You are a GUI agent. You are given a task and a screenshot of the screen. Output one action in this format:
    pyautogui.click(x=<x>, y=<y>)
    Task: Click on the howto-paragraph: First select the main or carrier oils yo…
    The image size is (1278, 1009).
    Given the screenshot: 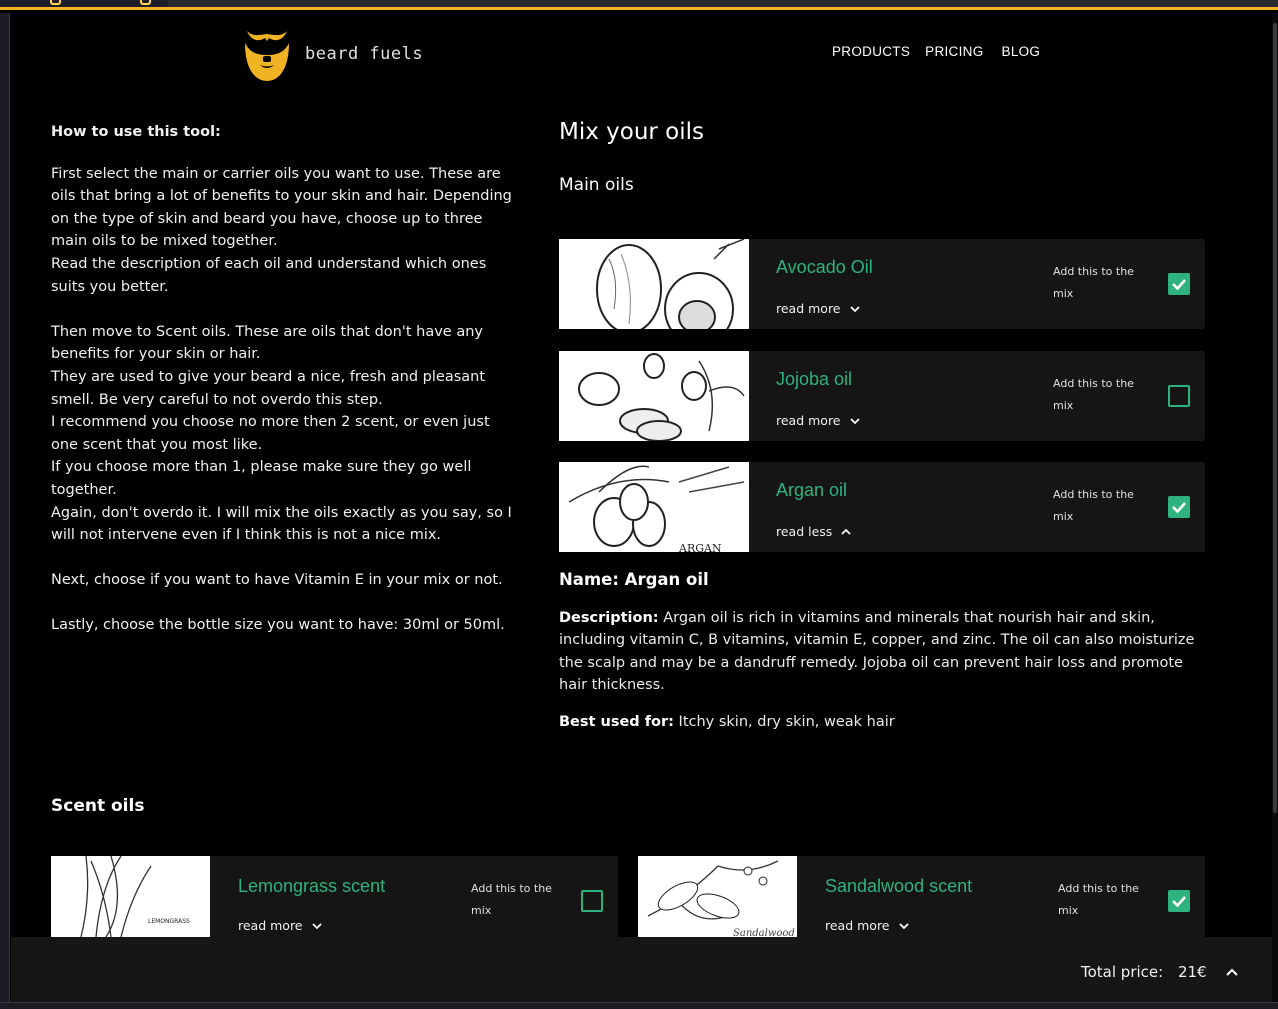 What is the action you would take?
    pyautogui.click(x=281, y=207)
    